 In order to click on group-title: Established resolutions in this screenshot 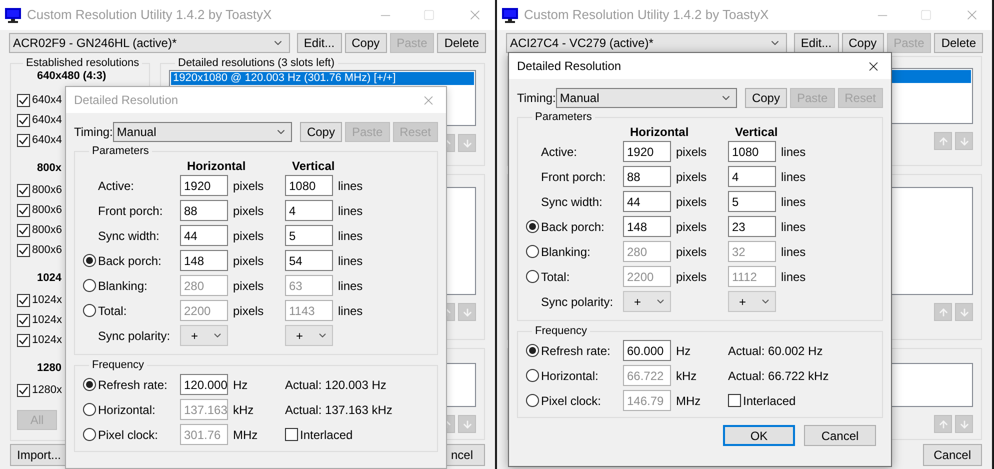, I will do `click(82, 63)`.